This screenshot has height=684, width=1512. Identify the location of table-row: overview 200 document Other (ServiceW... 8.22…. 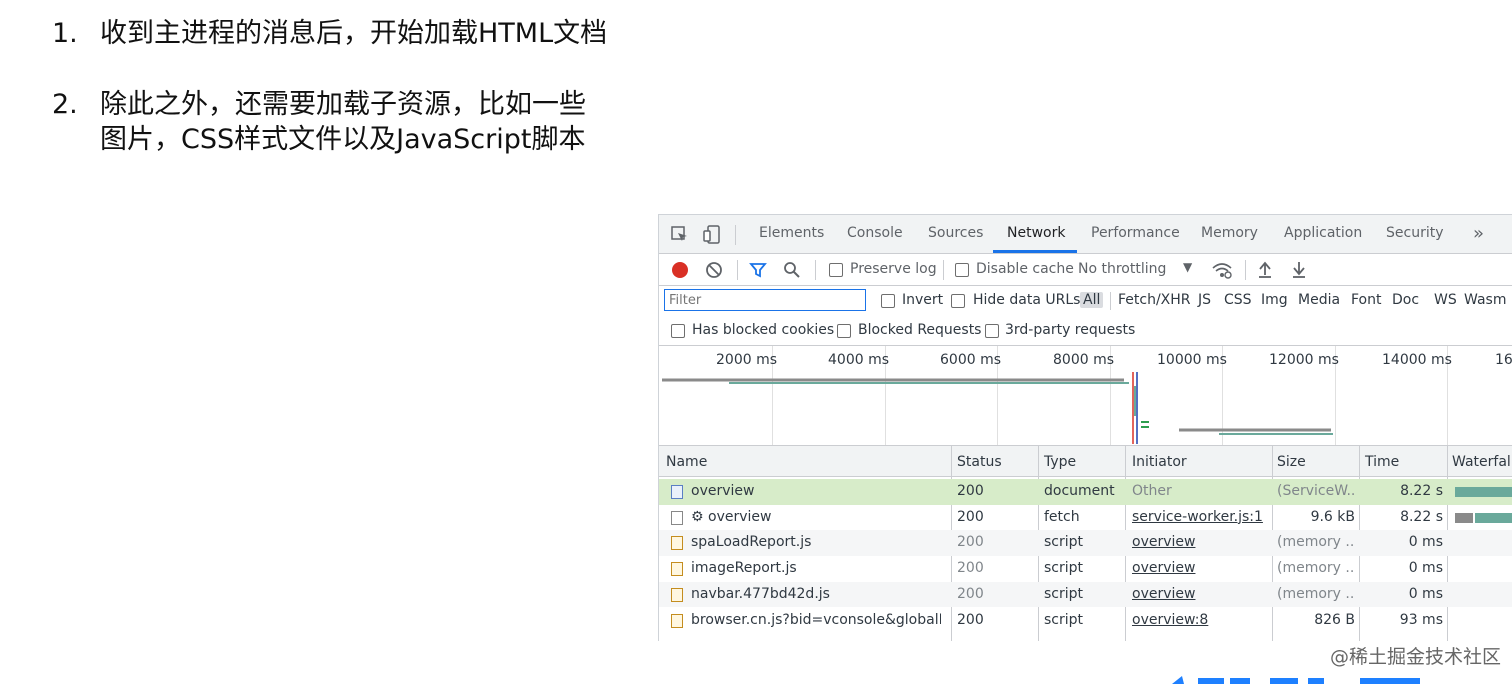
(1085, 492).